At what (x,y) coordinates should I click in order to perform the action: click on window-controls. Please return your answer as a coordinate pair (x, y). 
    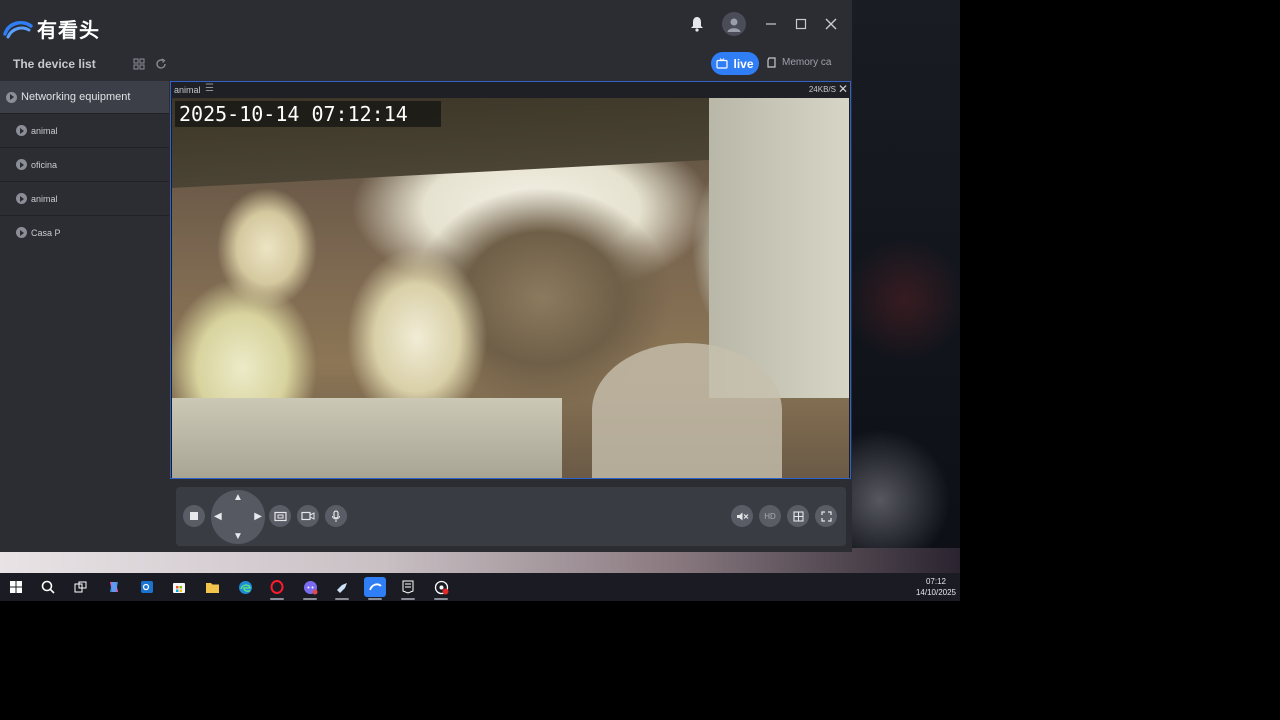
    Looking at the image, I should click on (764, 24).